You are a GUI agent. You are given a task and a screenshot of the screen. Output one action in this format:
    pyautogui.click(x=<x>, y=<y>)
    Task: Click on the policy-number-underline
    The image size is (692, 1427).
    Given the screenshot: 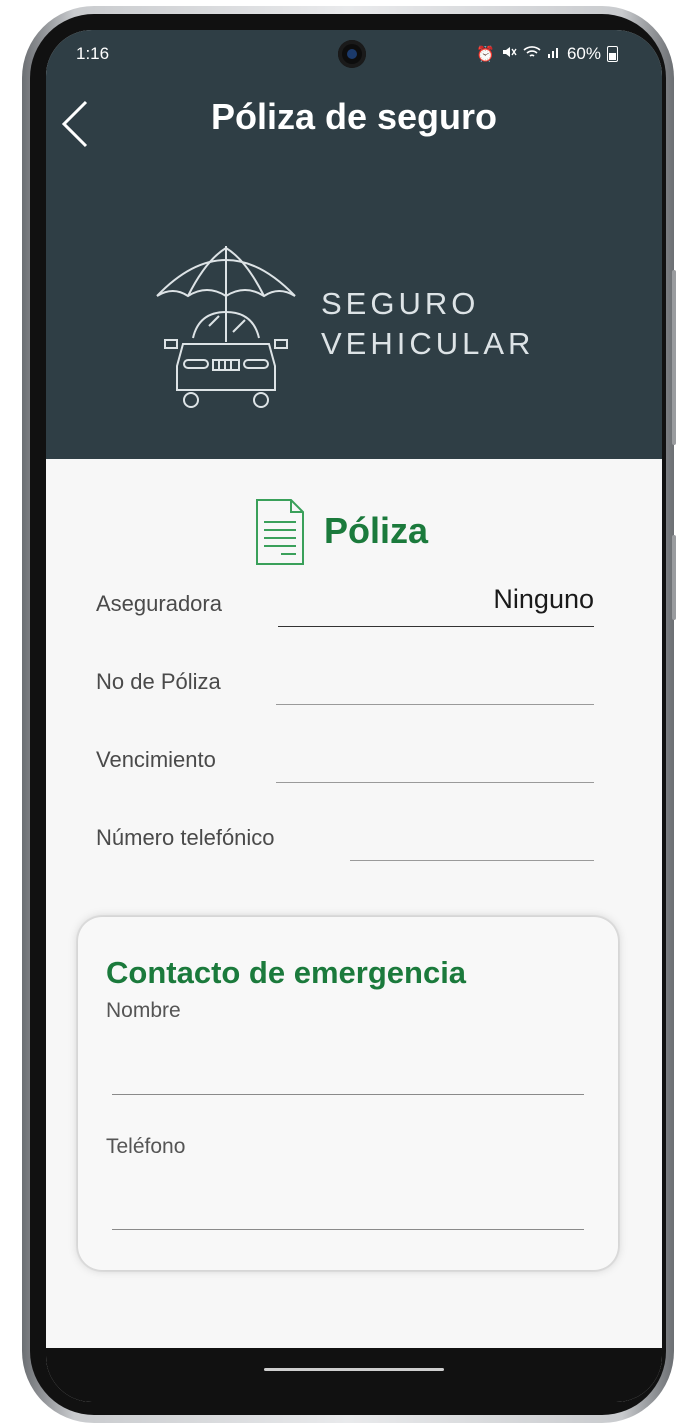 What is the action you would take?
    pyautogui.click(x=435, y=704)
    